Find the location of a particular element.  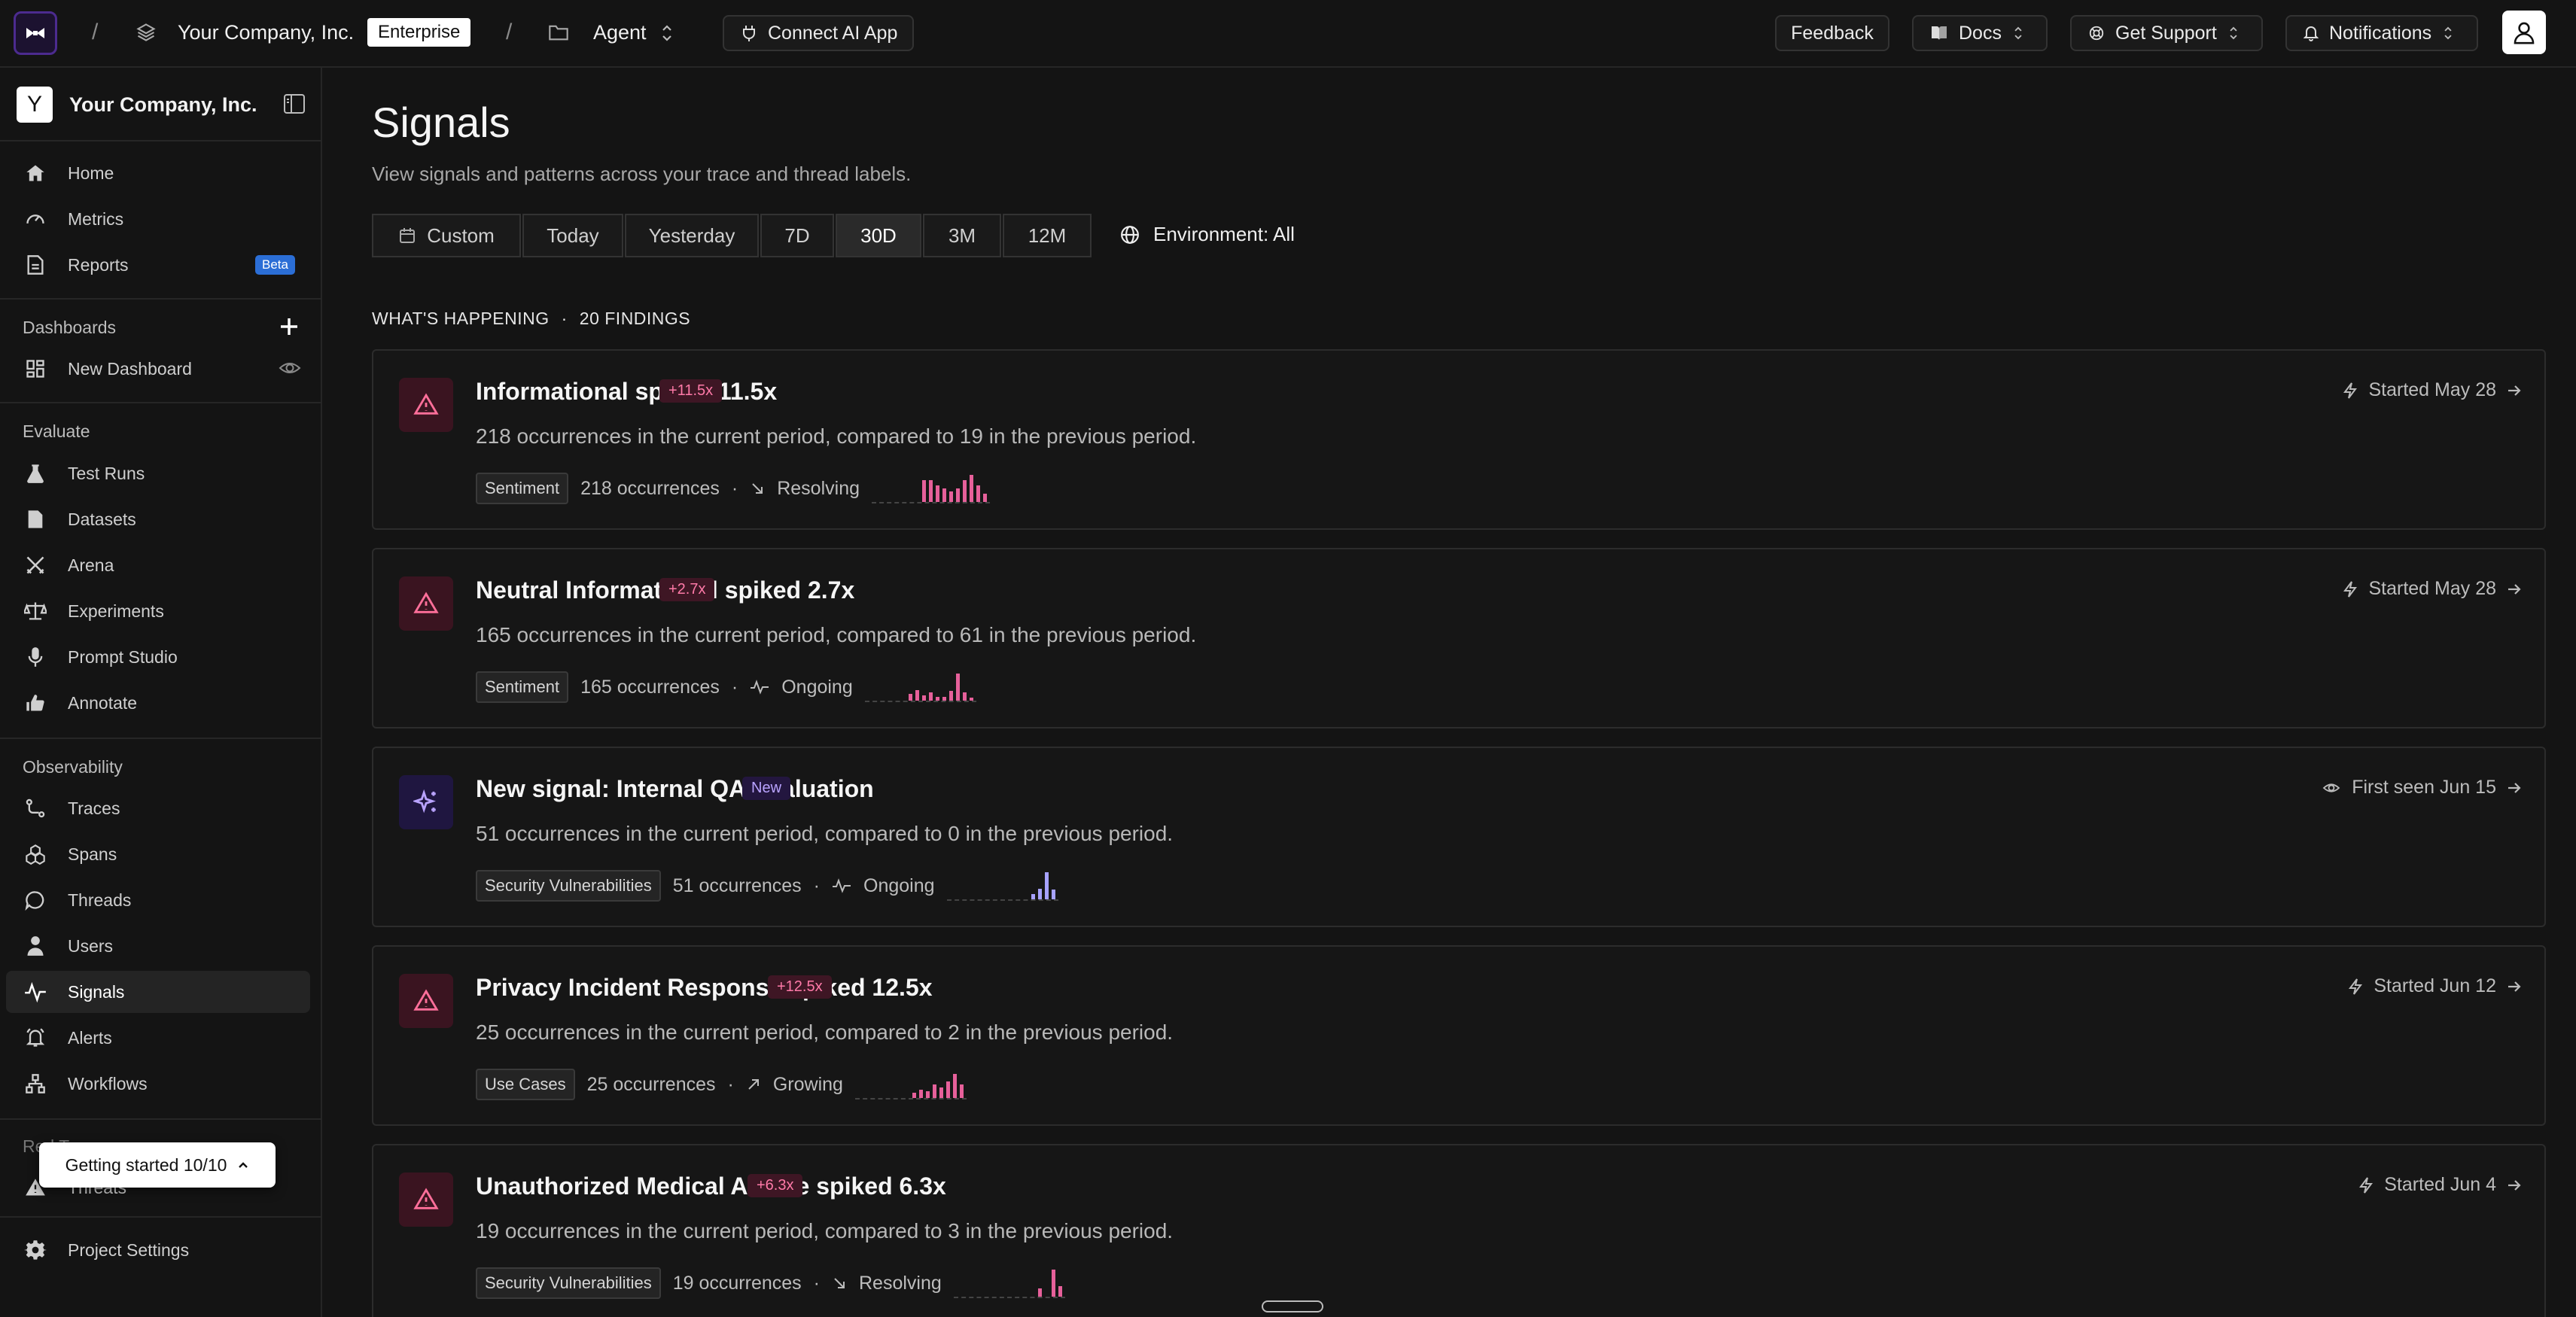

sidebar-item-label: Annotate is located at coordinates (103, 702).